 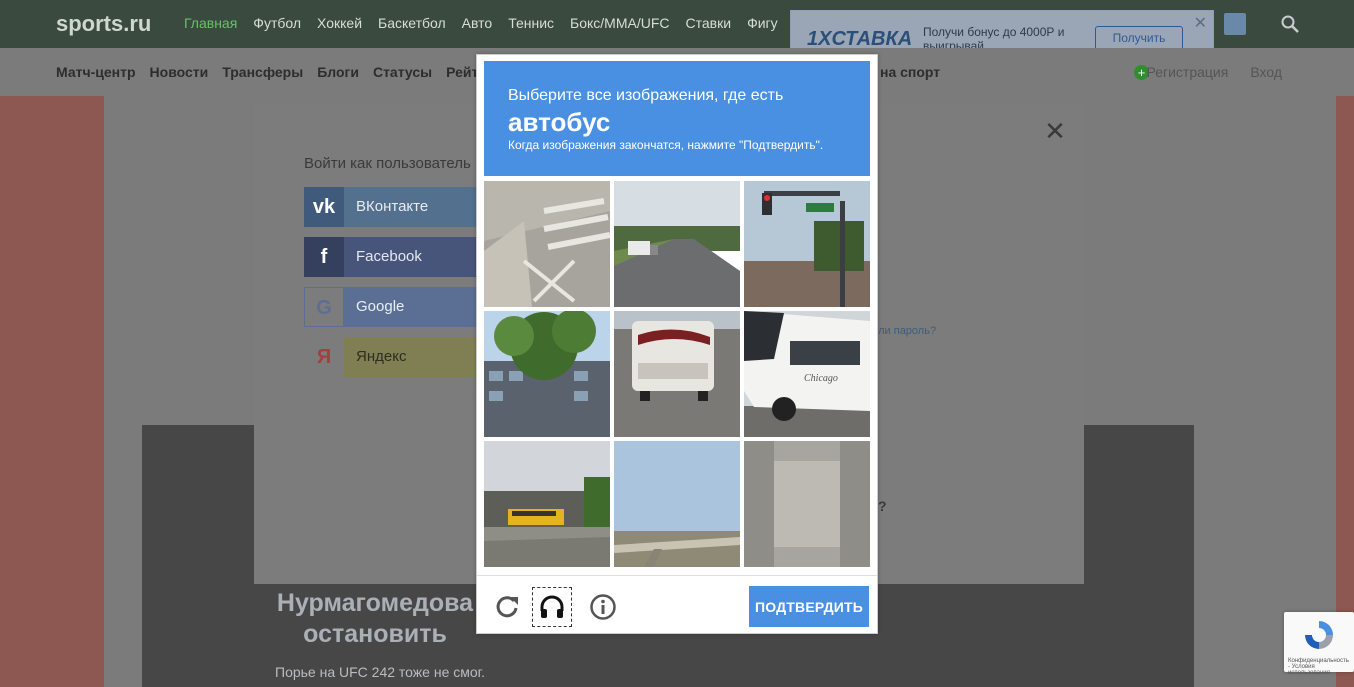 I want to click on main-nav-item: Фигу, so click(x=762, y=23).